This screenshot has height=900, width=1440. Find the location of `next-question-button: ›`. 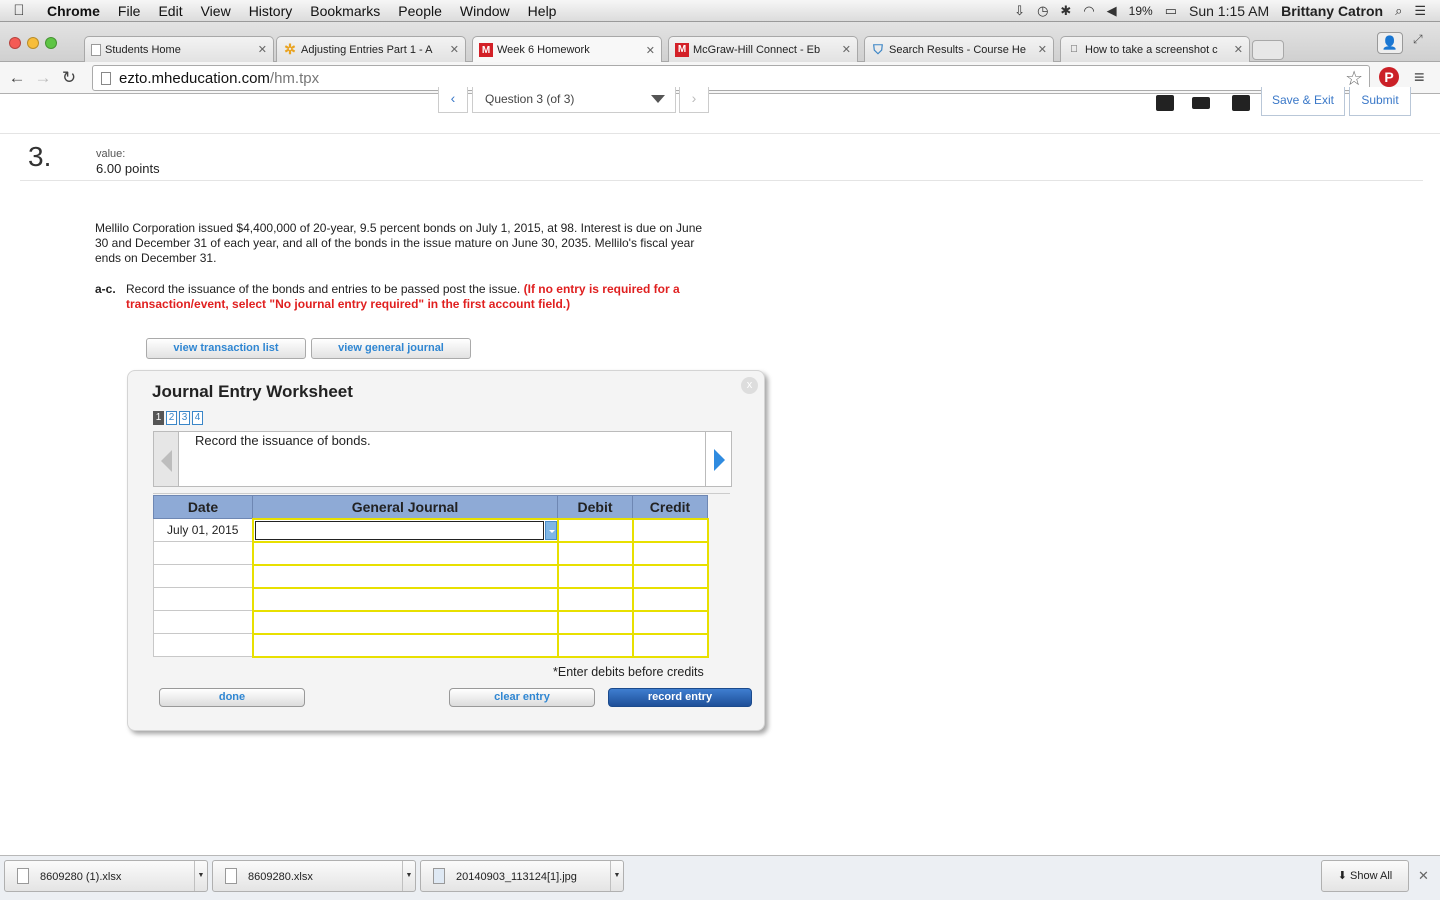

next-question-button: › is located at coordinates (694, 100).